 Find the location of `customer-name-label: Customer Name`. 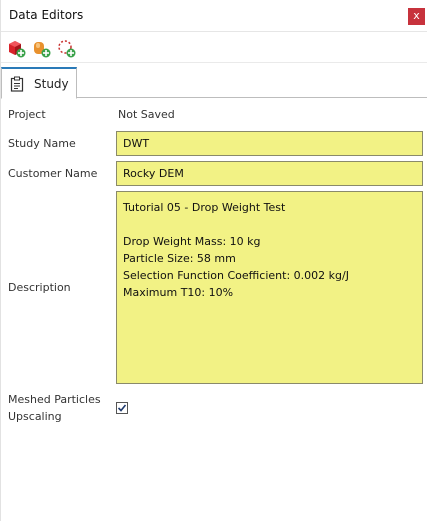

customer-name-label: Customer Name is located at coordinates (53, 173).